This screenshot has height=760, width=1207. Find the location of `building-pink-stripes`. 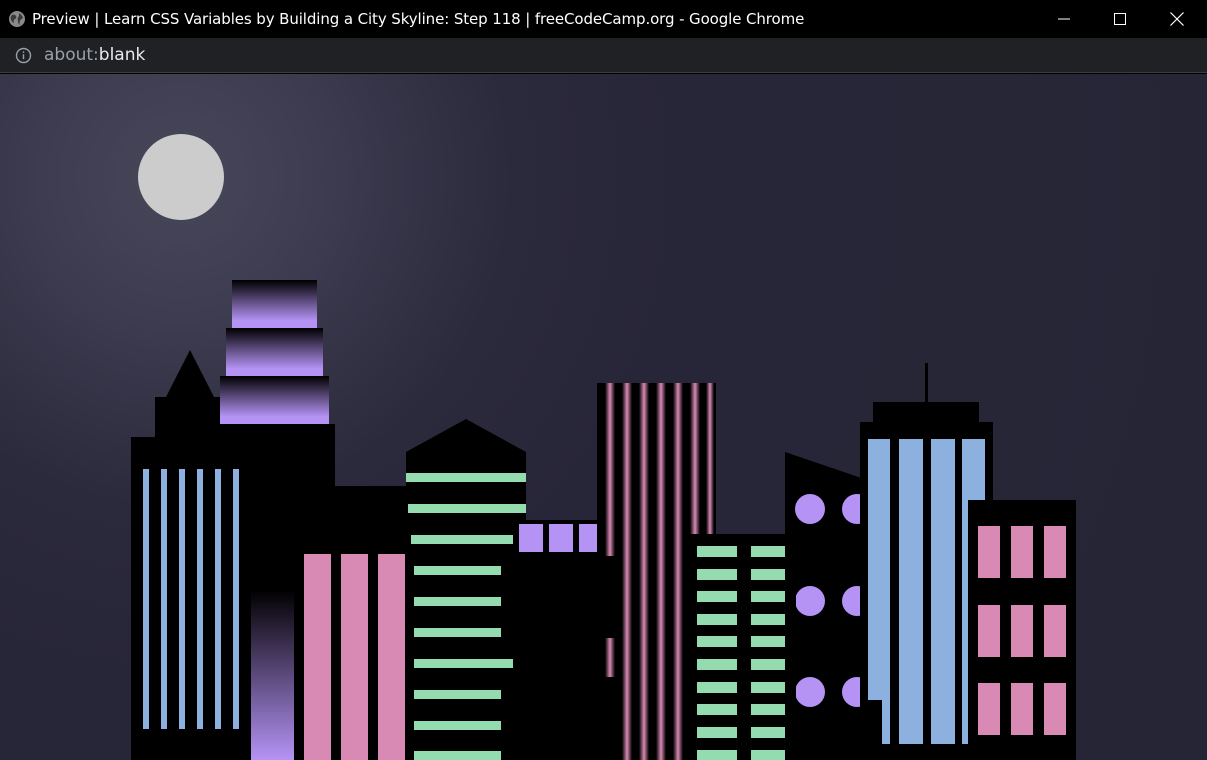

building-pink-stripes is located at coordinates (350, 623).